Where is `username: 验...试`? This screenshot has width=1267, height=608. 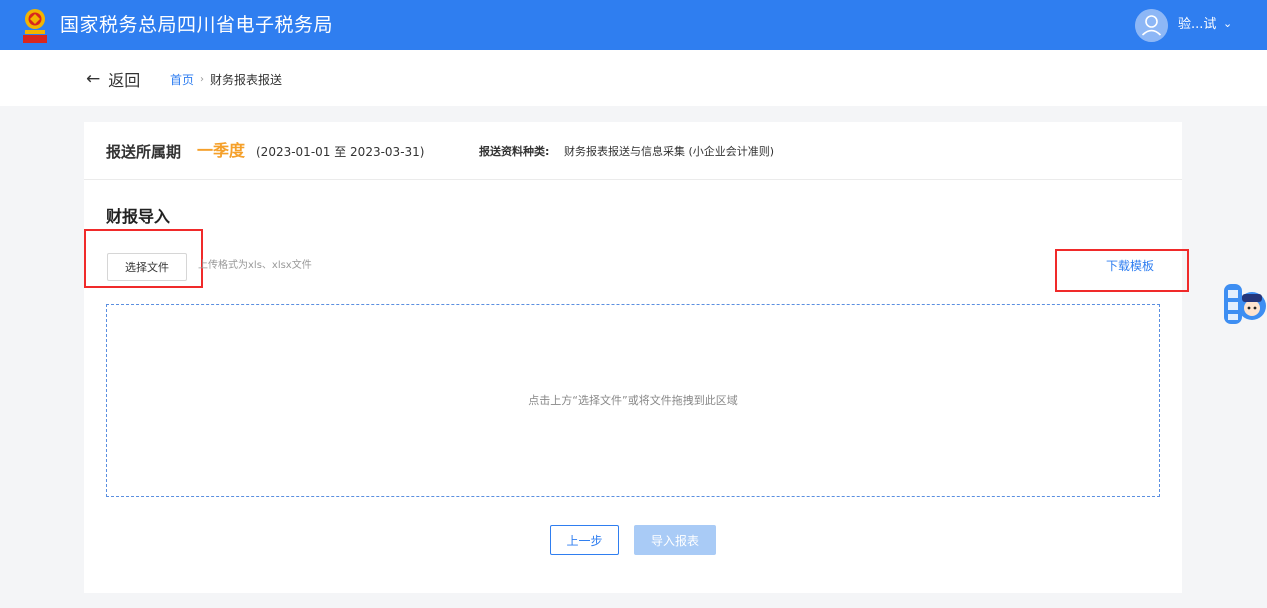
username: 验...试 is located at coordinates (1197, 25).